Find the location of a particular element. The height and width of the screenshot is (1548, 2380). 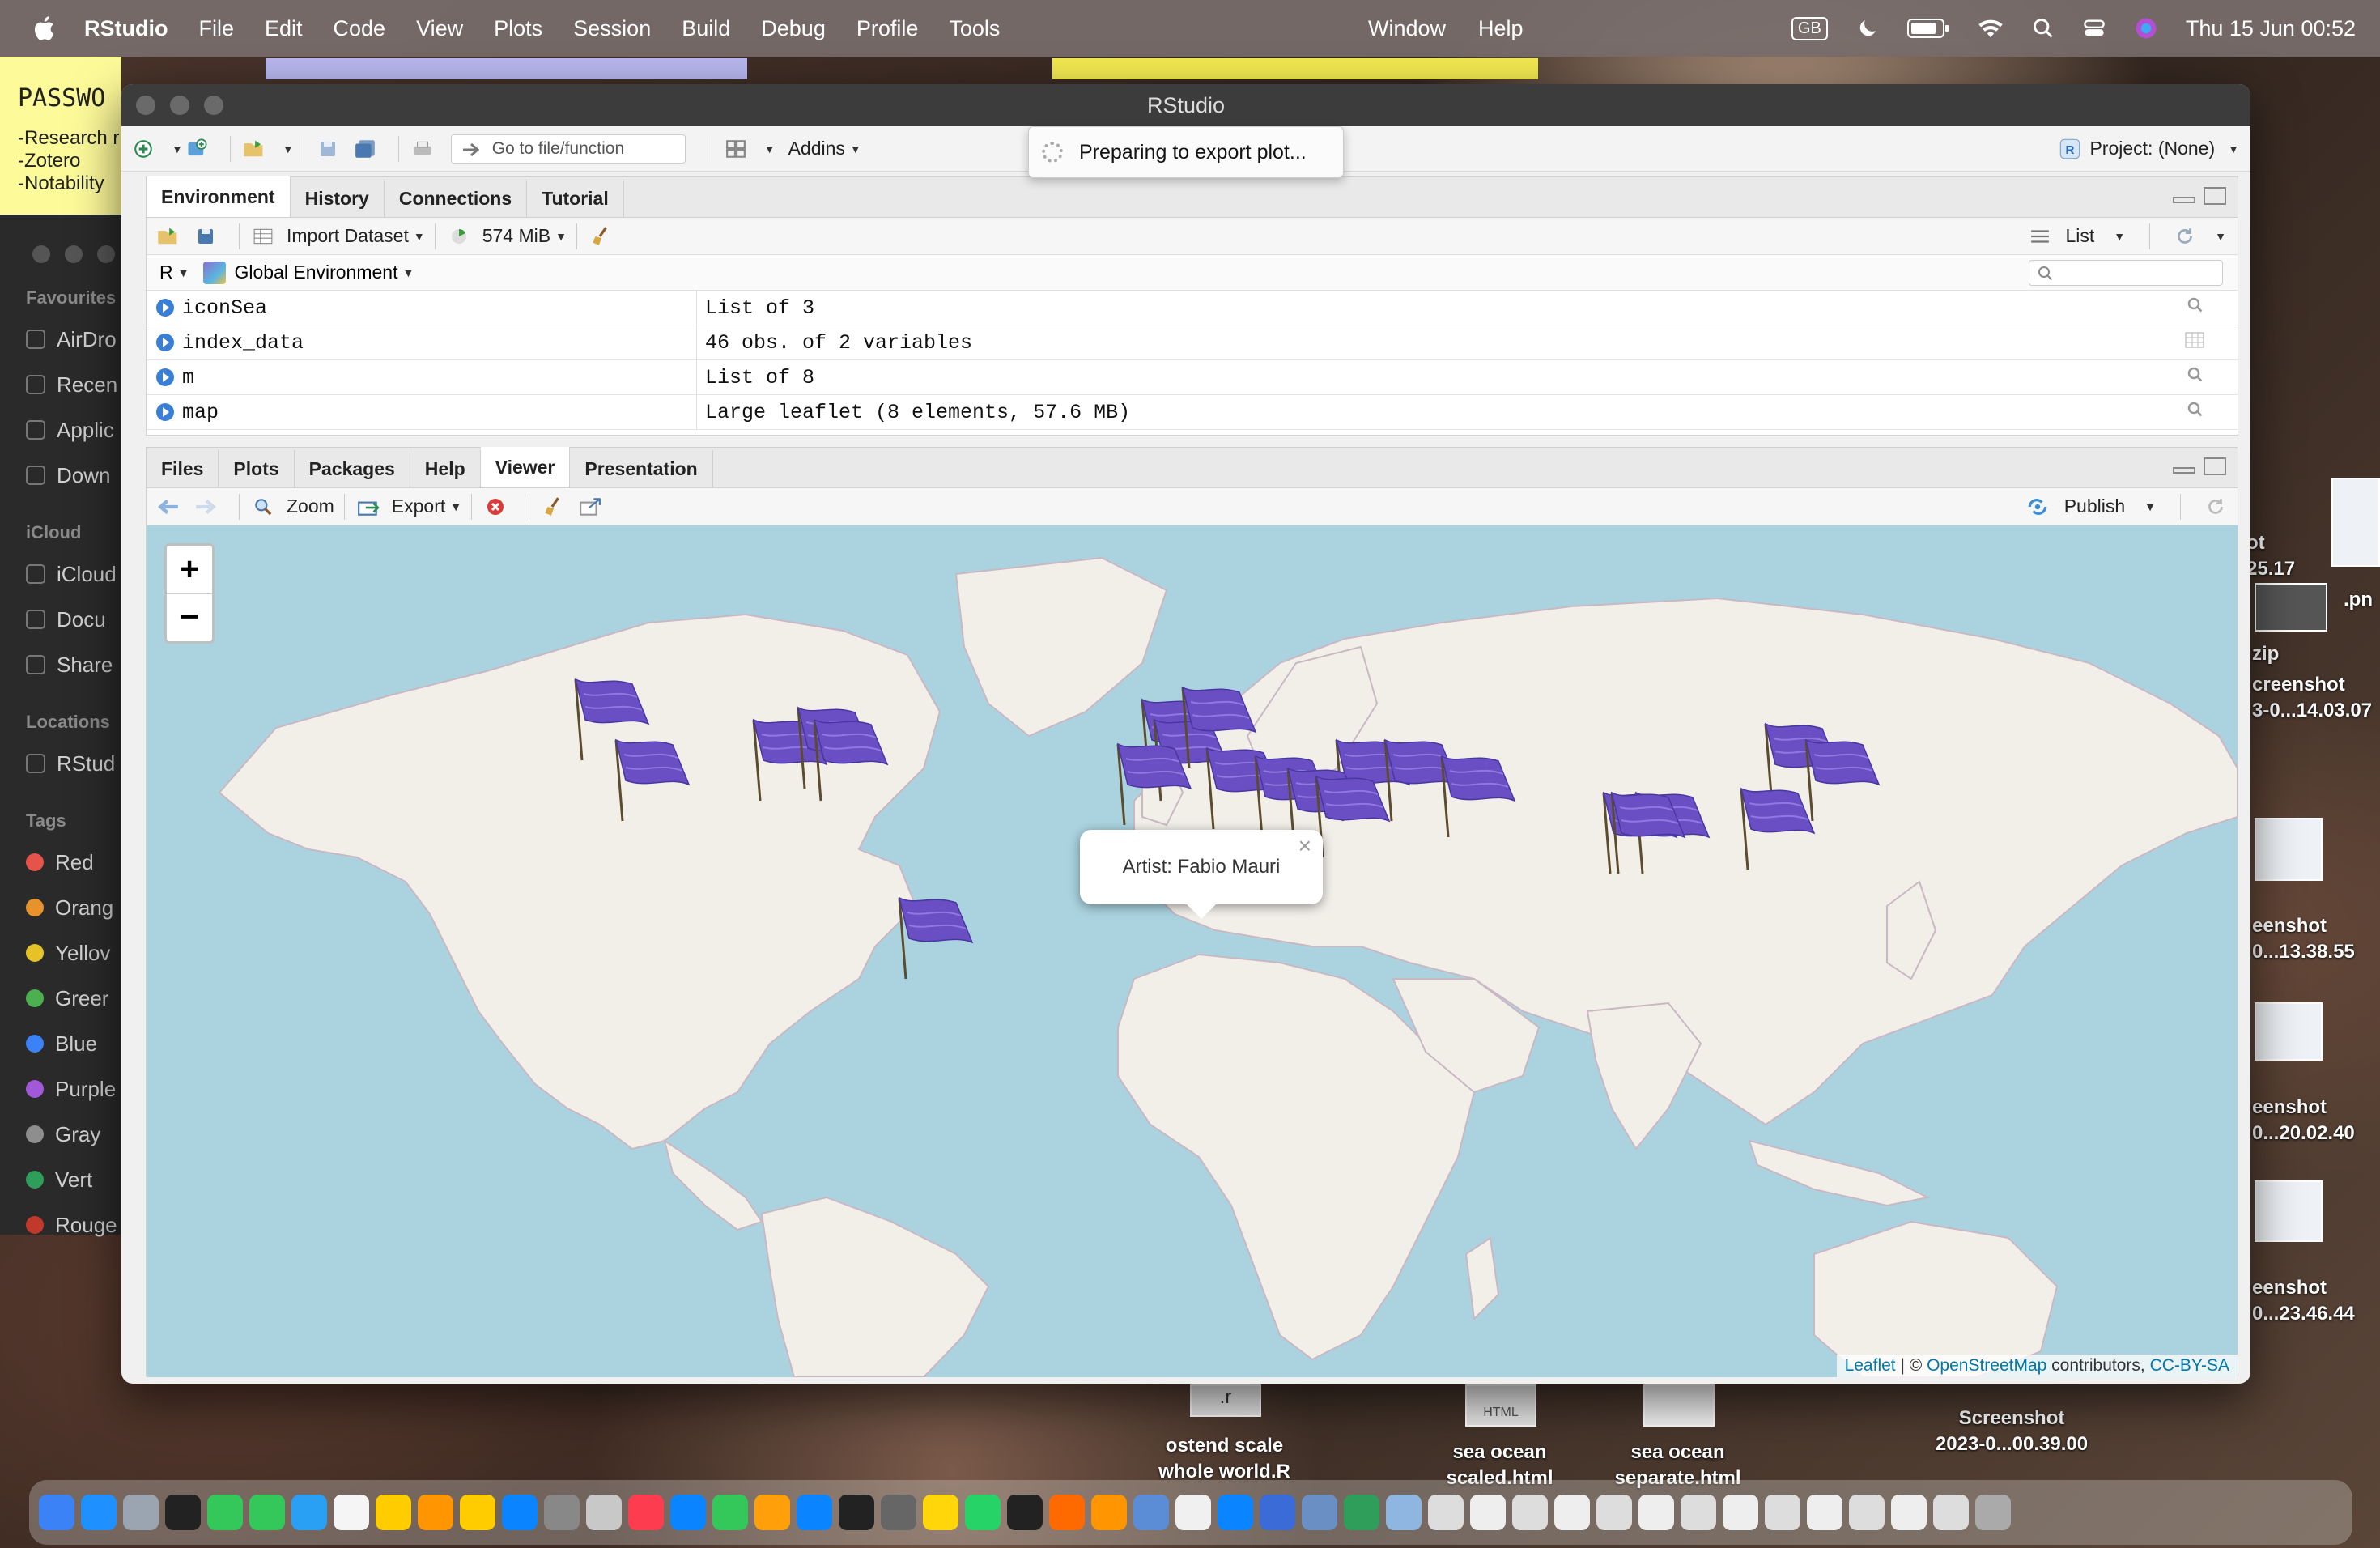

minimize-pane-button is located at coordinates (2184, 200).